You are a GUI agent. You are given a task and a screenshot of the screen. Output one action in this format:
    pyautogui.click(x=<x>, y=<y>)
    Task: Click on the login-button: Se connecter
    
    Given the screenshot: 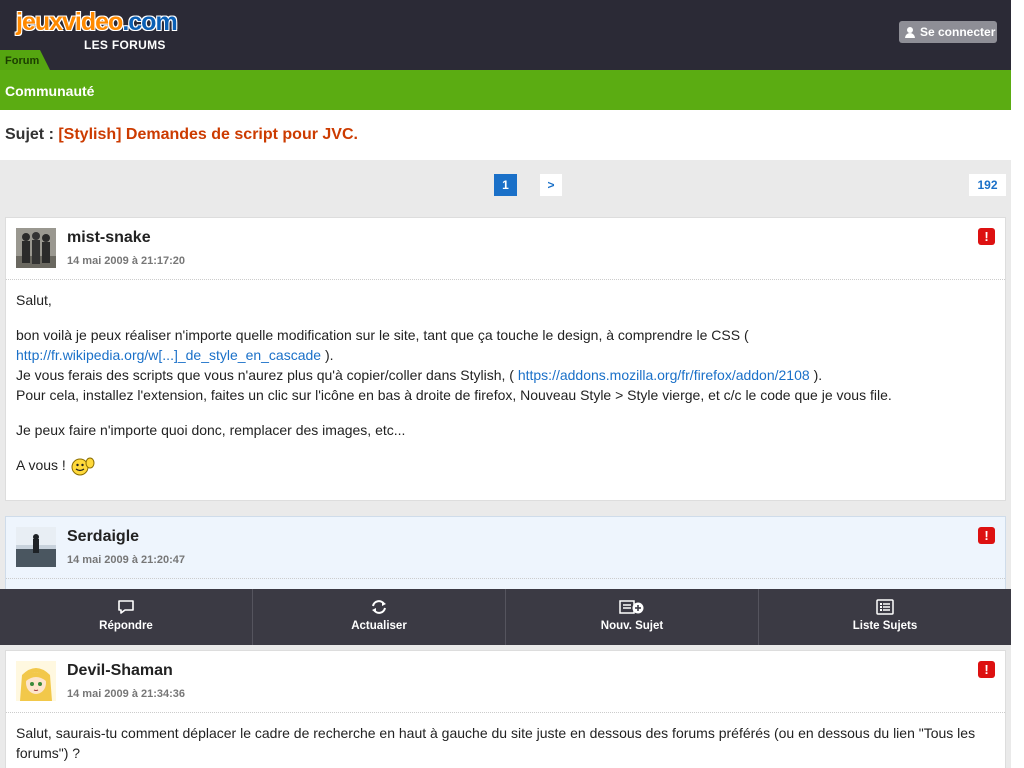 What is the action you would take?
    pyautogui.click(x=948, y=32)
    